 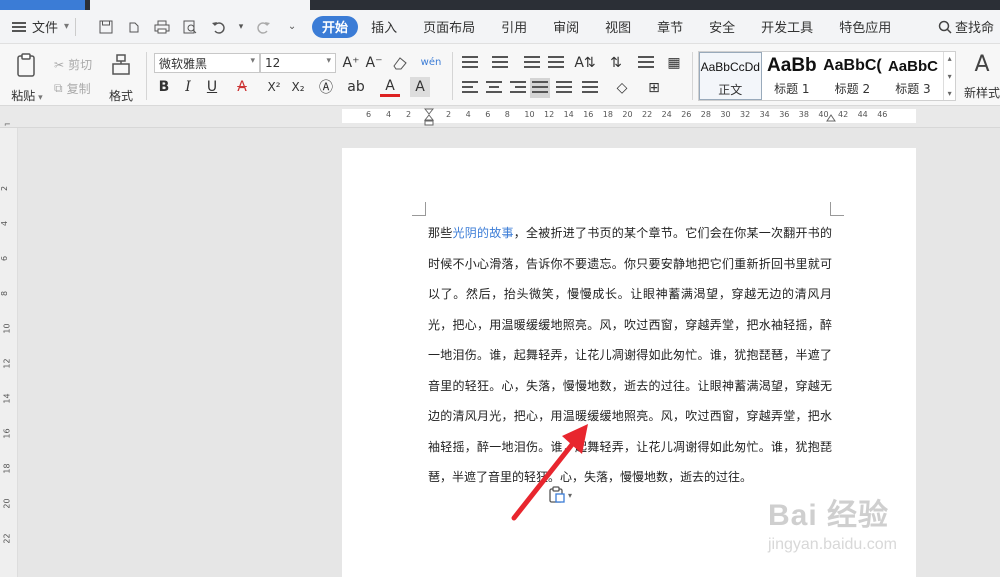 What do you see at coordinates (390, 87) in the screenshot?
I see `font-color-button: A` at bounding box center [390, 87].